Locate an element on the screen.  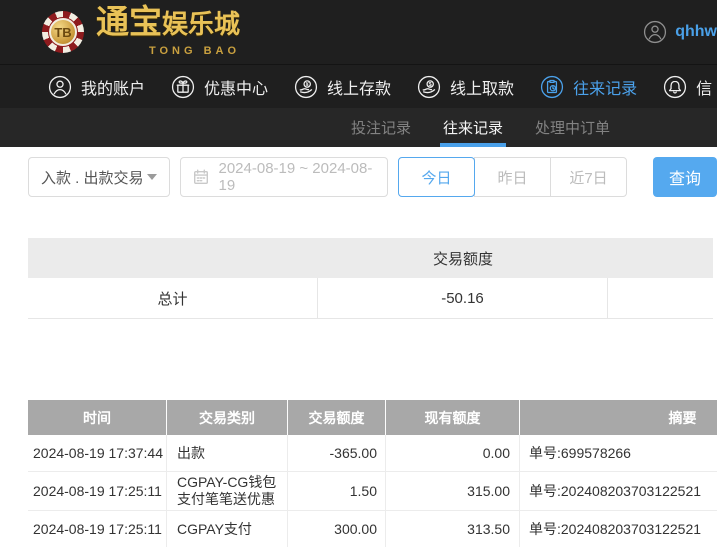
avatar-icon is located at coordinates (655, 32).